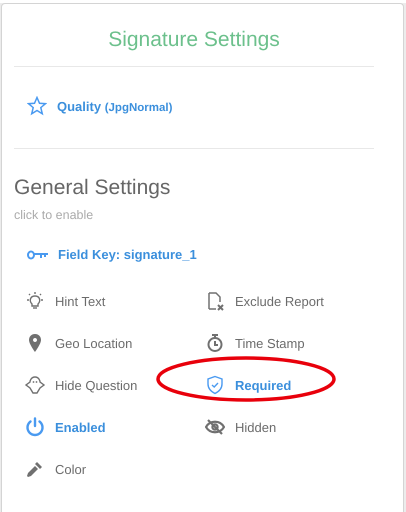 The image size is (406, 512). Describe the element at coordinates (38, 255) in the screenshot. I see `key-icon` at that location.